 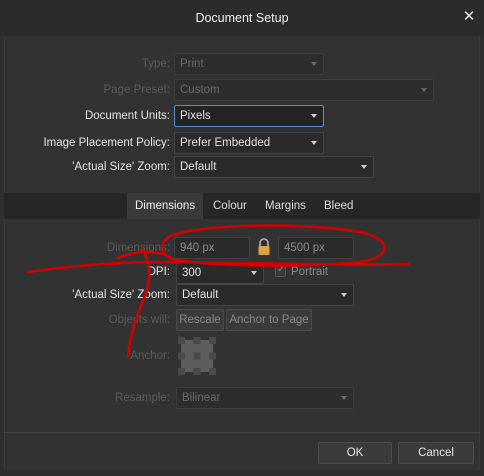 I want to click on annotation-stroke, so click(x=138, y=302).